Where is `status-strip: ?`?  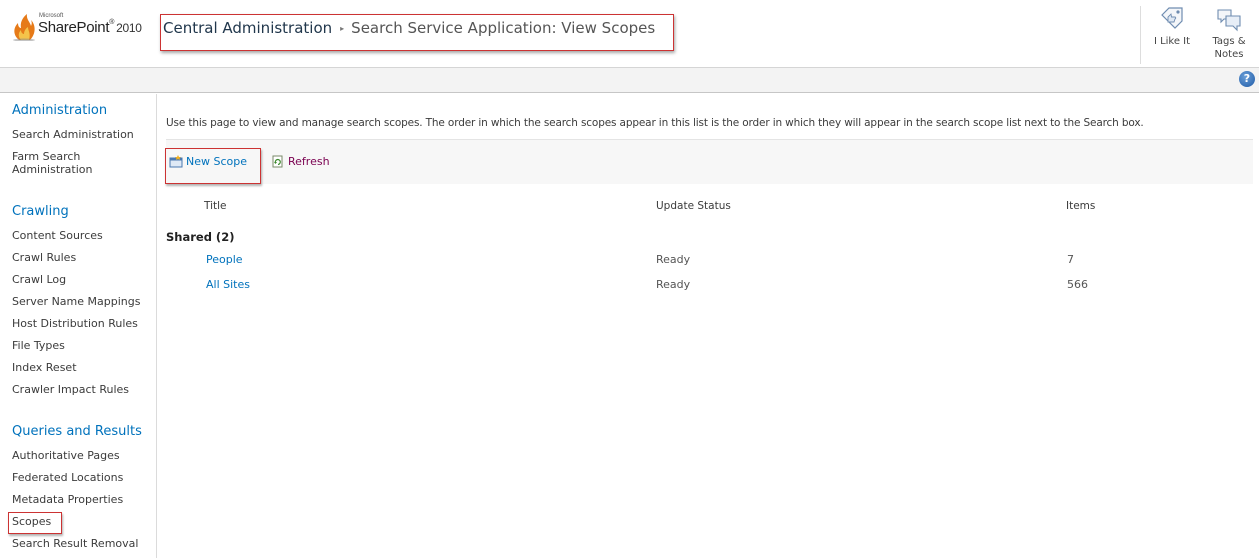
status-strip: ? is located at coordinates (629, 80).